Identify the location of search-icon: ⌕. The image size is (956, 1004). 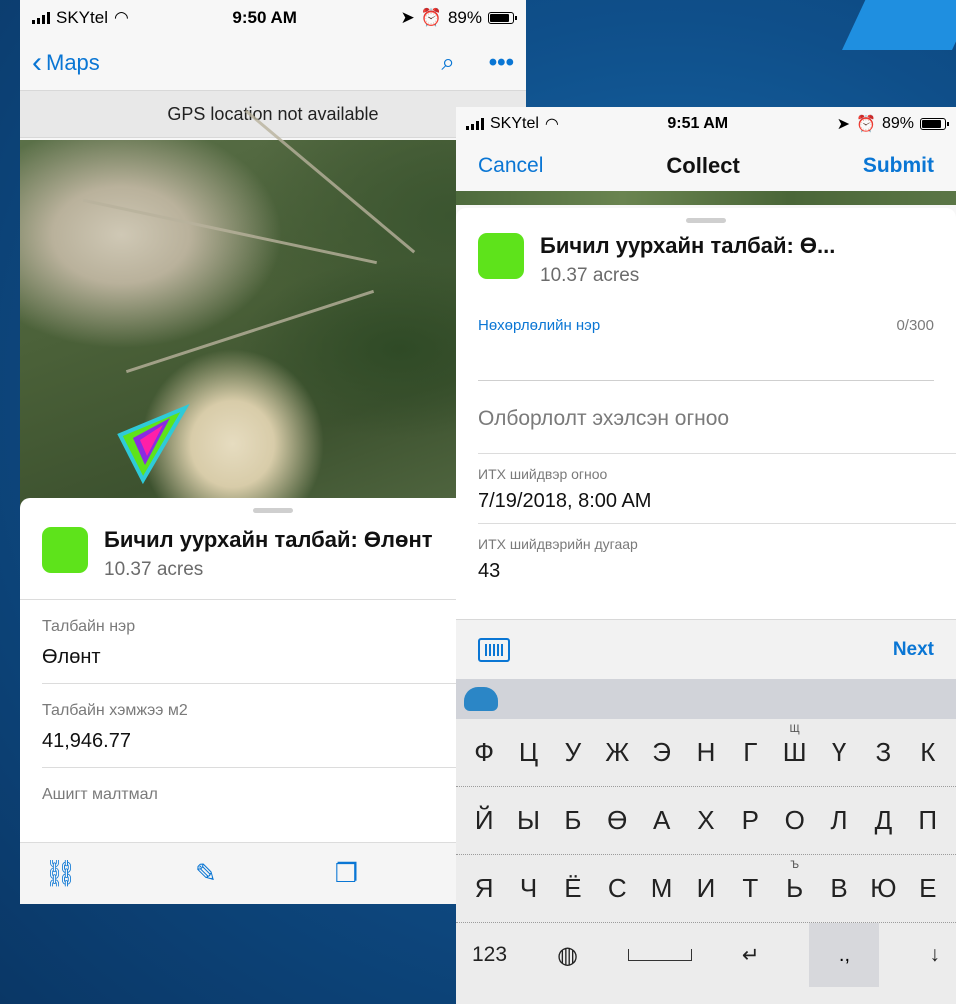
(447, 63).